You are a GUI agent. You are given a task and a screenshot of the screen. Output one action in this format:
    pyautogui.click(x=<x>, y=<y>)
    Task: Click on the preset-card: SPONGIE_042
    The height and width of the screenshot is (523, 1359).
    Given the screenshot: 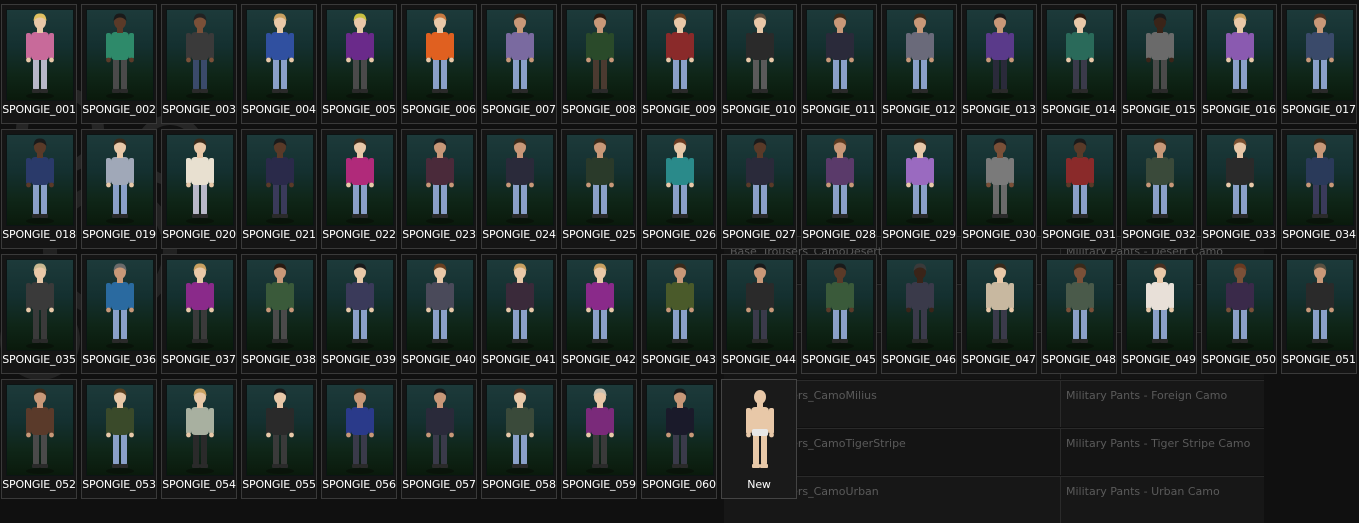 What is the action you would take?
    pyautogui.click(x=599, y=314)
    